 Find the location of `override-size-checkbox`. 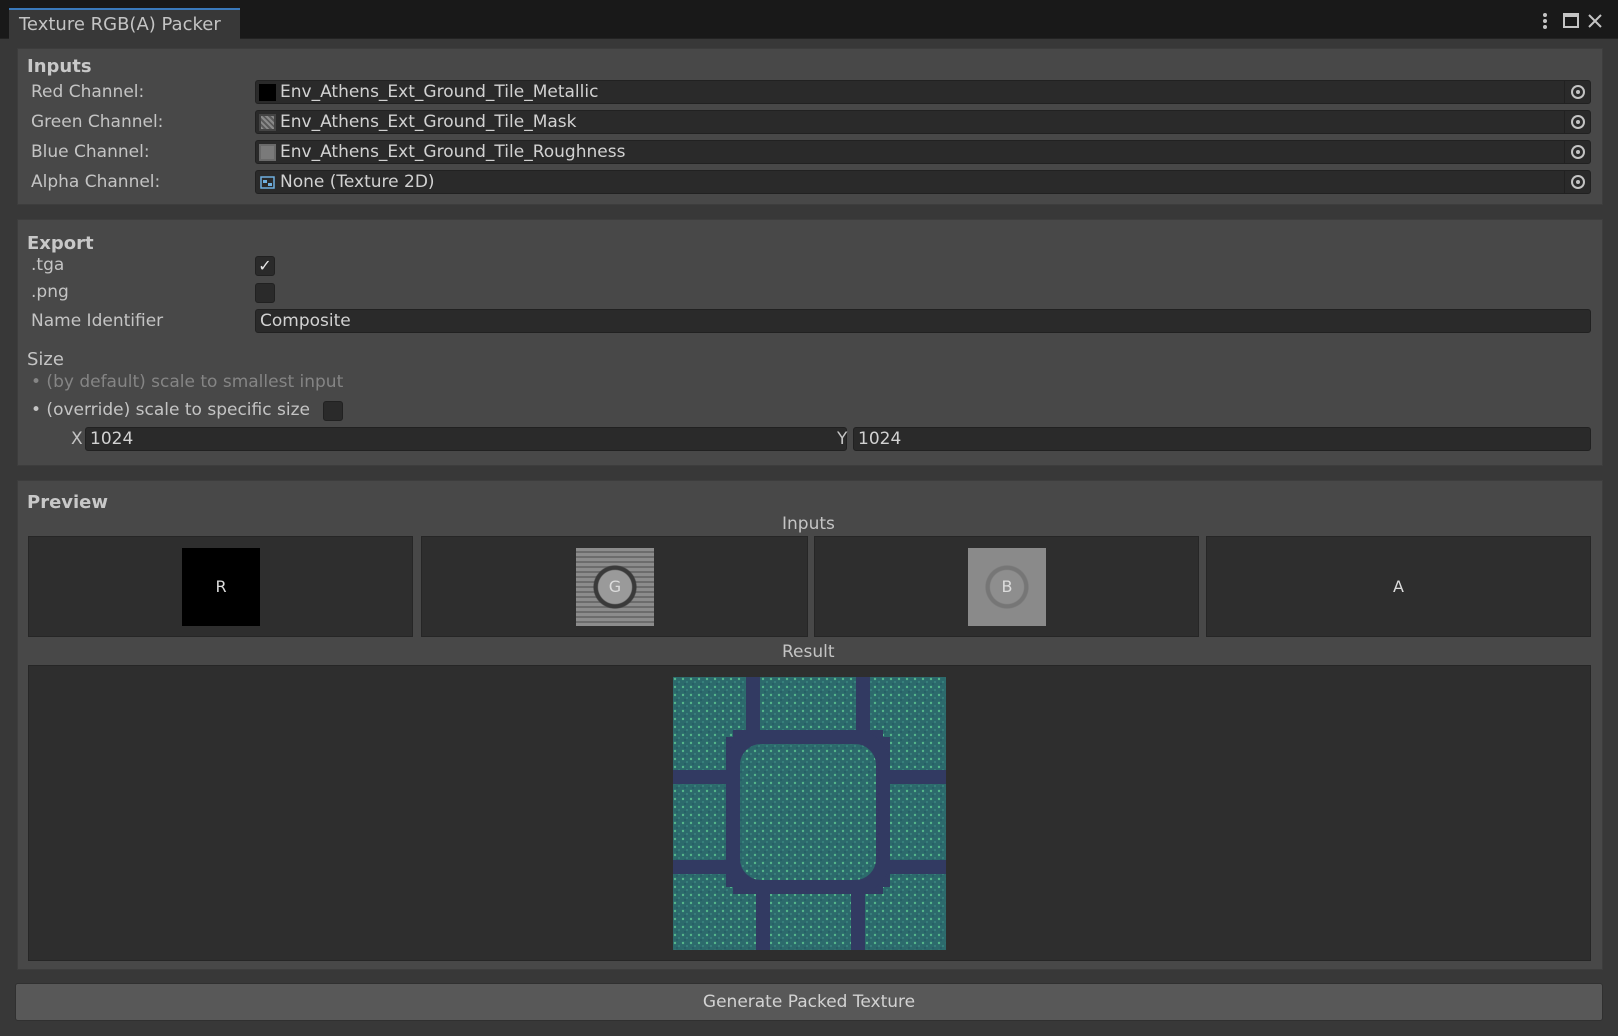

override-size-checkbox is located at coordinates (333, 411).